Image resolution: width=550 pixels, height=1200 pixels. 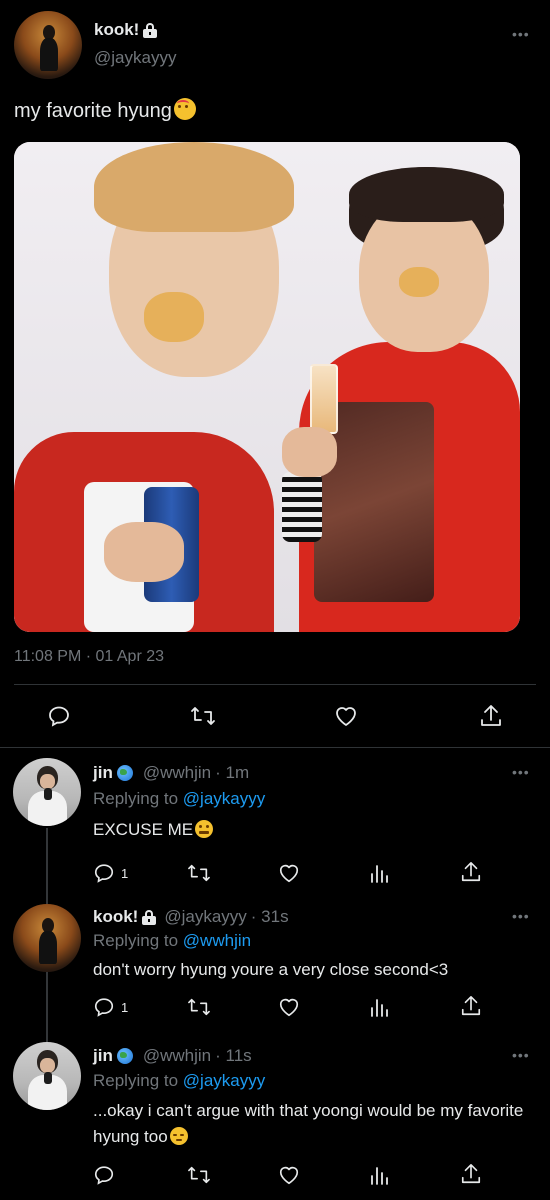 I want to click on reply-time: · 11s, so click(x=233, y=1056).